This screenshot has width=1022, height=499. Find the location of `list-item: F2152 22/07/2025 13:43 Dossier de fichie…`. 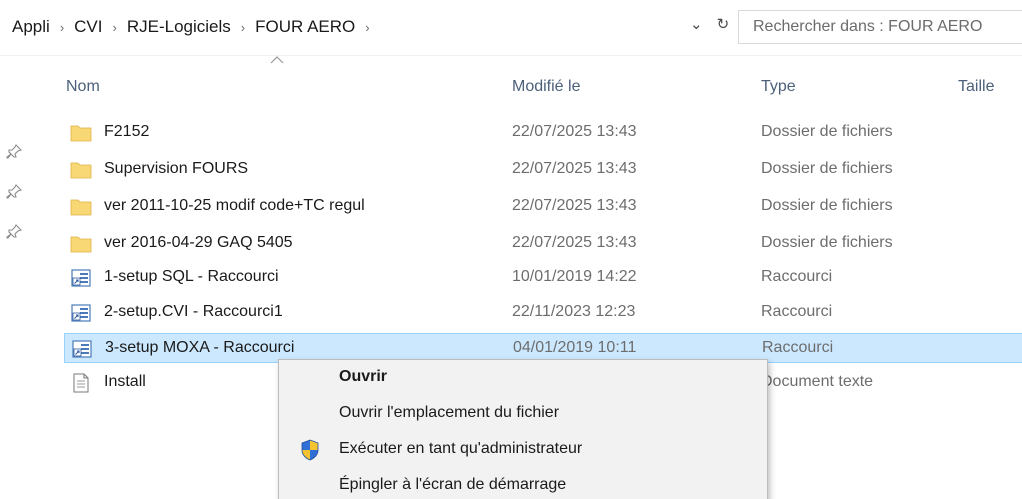

list-item: F2152 22/07/2025 13:43 Dossier de fichie… is located at coordinates (543, 133).